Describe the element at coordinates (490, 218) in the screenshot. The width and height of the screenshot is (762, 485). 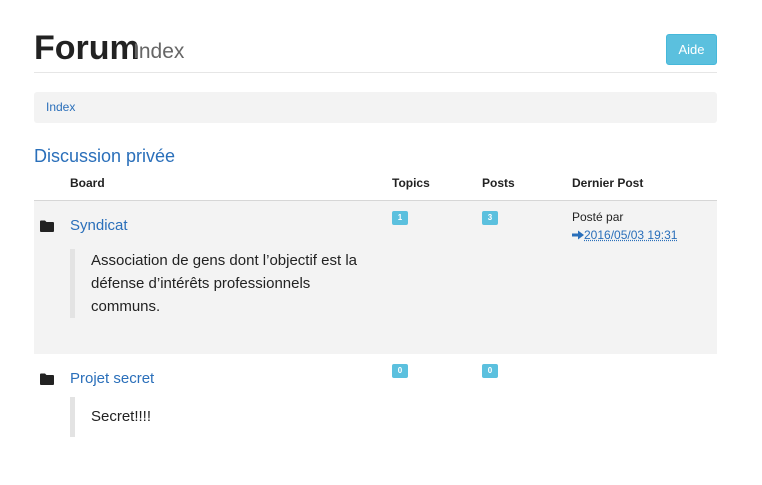
I see `posts-count-badge: 3` at that location.